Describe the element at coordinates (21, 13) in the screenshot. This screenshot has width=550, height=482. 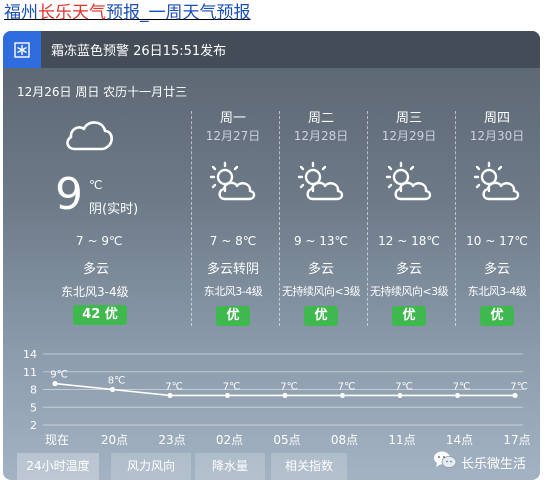
I see `title-city: 福州` at that location.